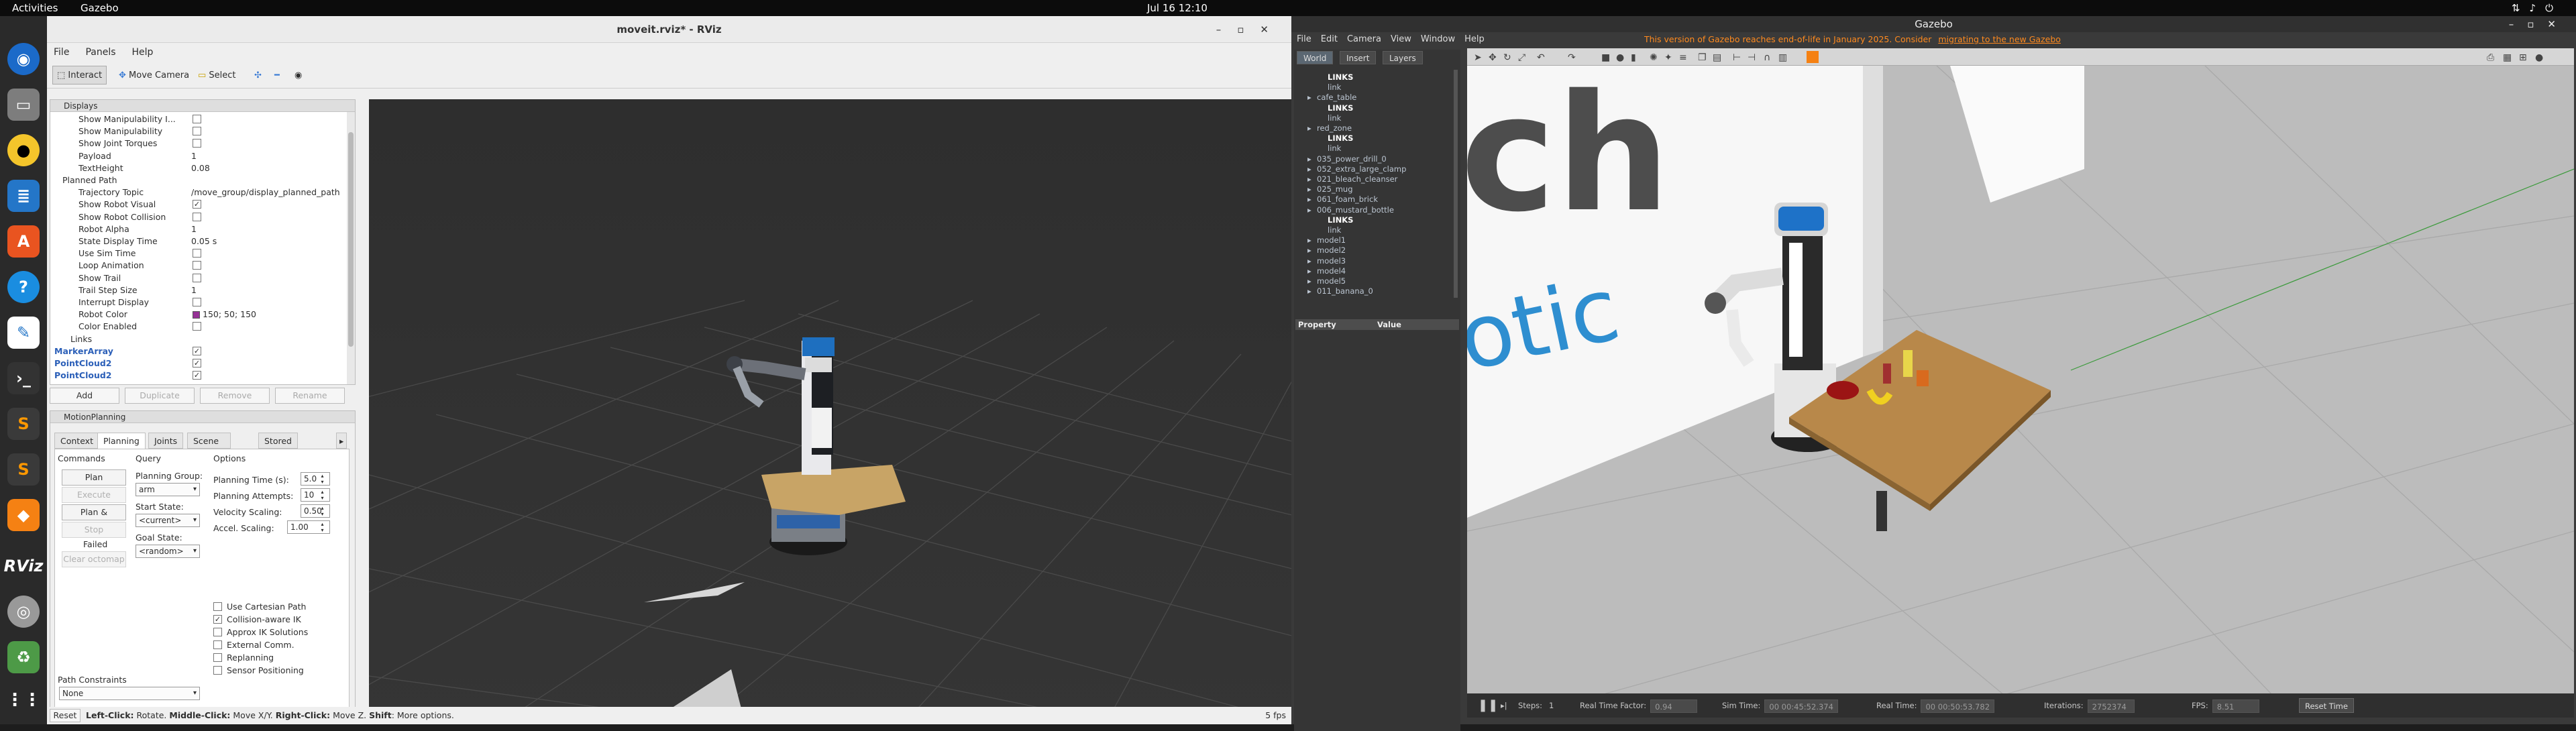 This screenshot has width=2576, height=731. I want to click on path-constraints-select: None, so click(129, 693).